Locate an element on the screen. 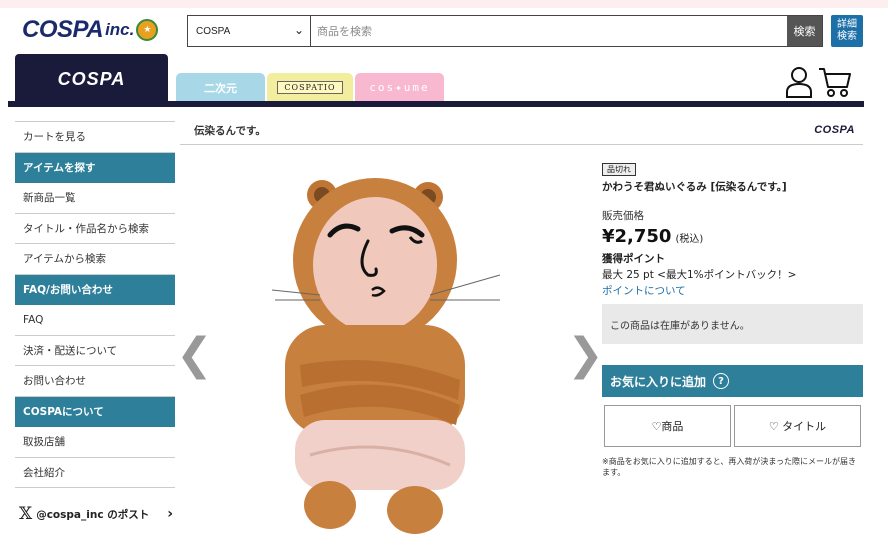  tab-nijigen: 二次元 is located at coordinates (220, 87).